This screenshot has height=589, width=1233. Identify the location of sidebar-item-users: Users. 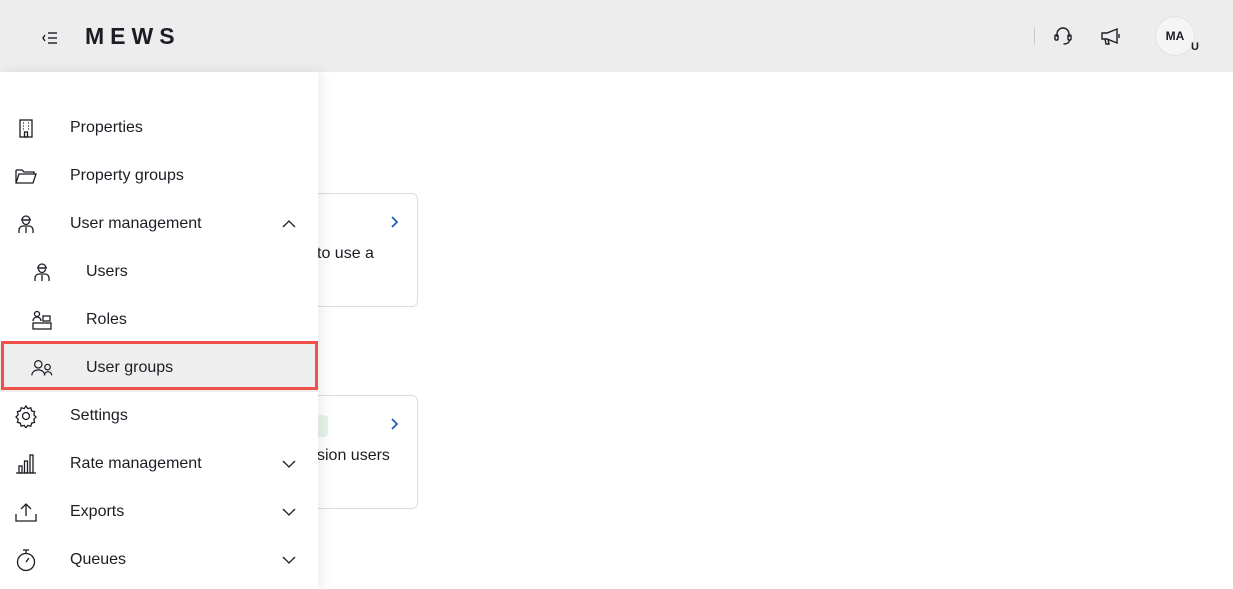
(159, 272).